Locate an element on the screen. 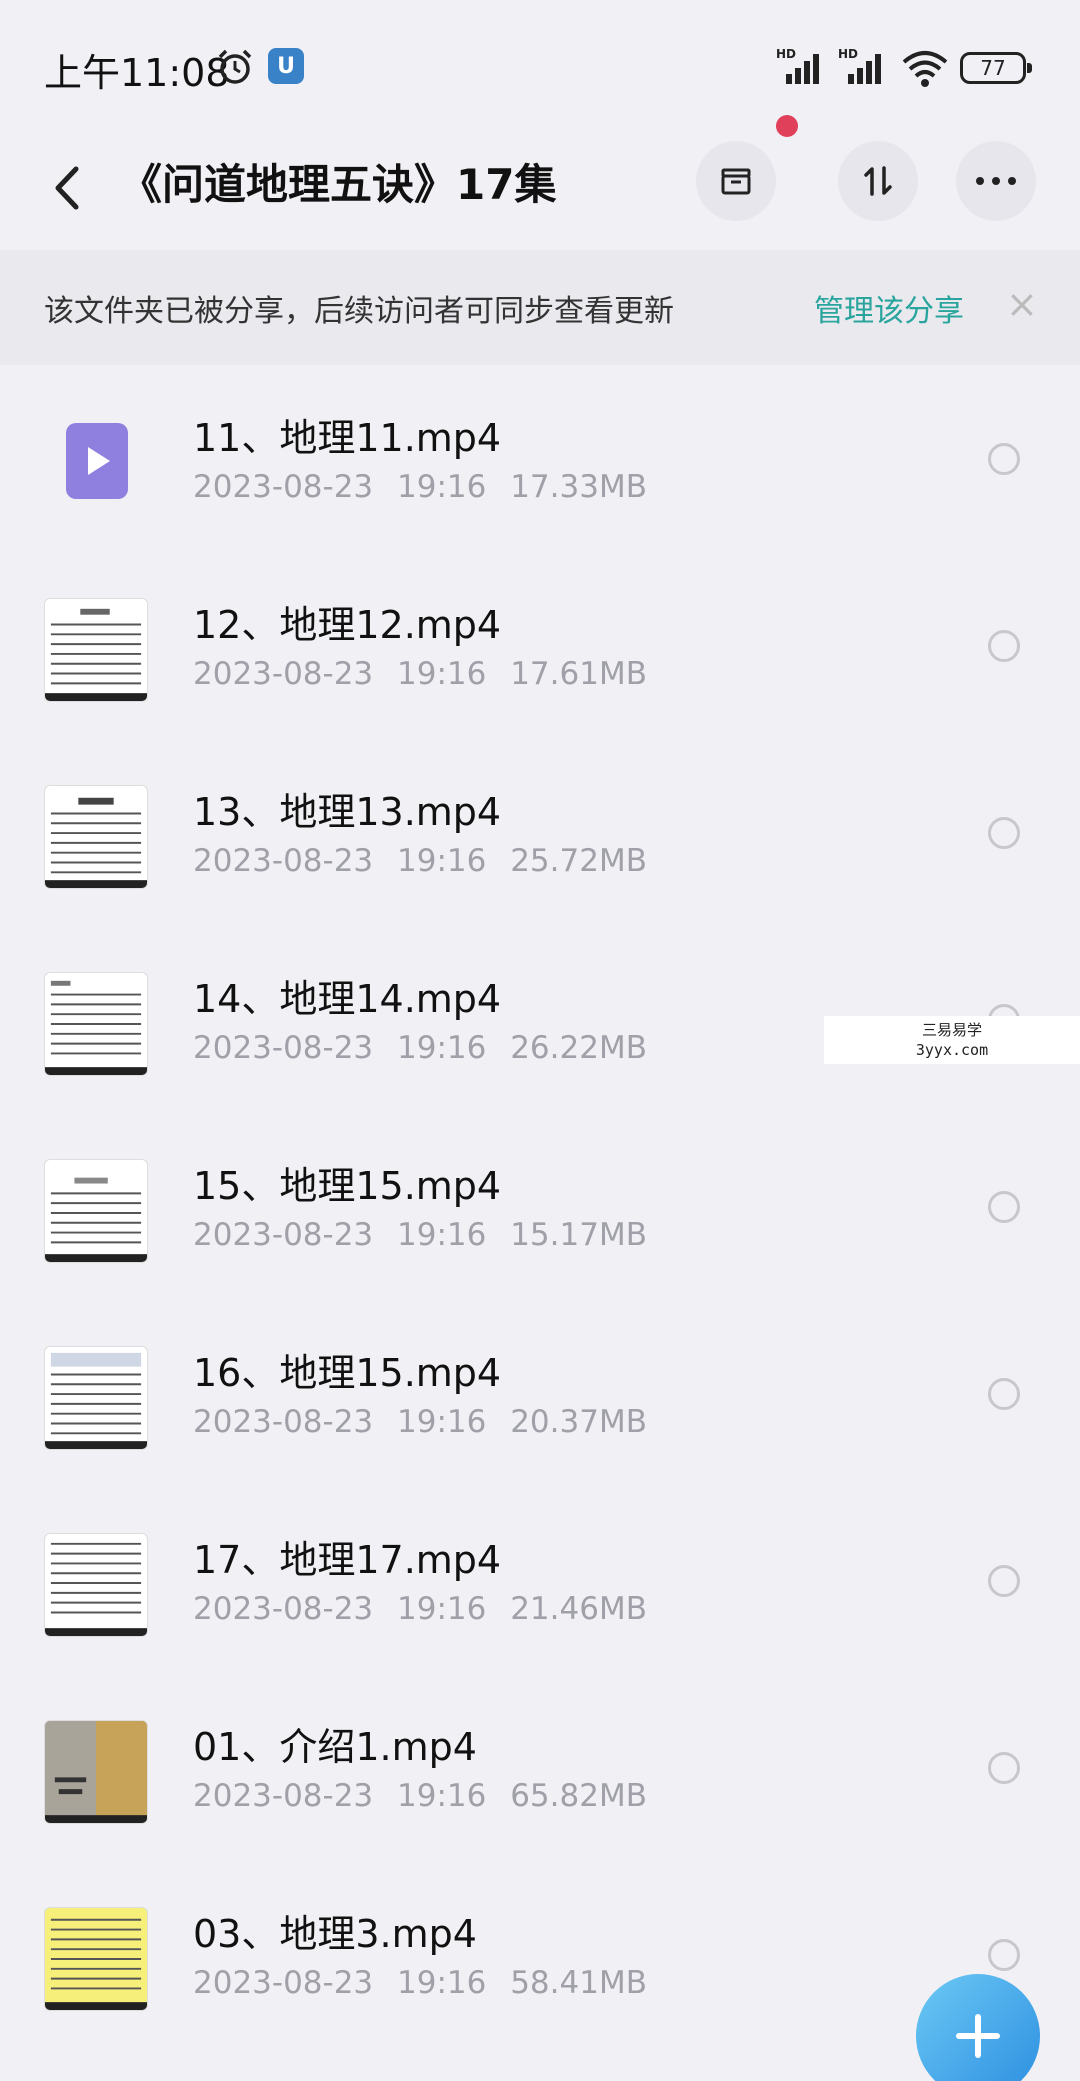 The height and width of the screenshot is (2081, 1080). file-meta: 2023-08-23 19:16 21.46MB is located at coordinates (420, 1609).